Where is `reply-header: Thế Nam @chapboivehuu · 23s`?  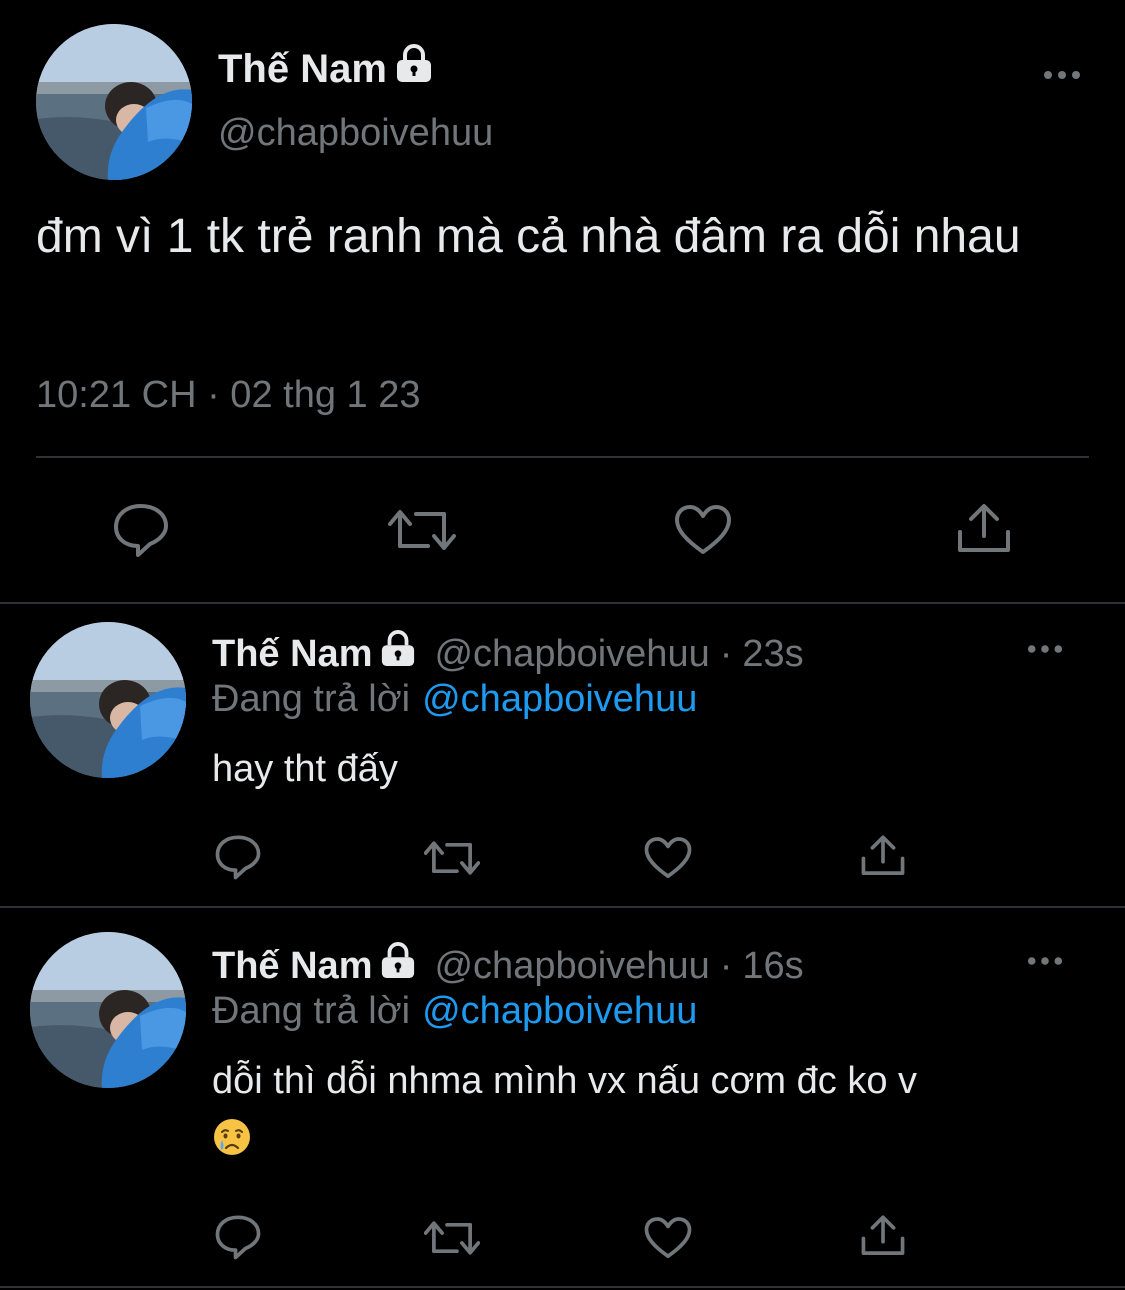 reply-header: Thế Nam @chapboivehuu · 23s is located at coordinates (508, 654).